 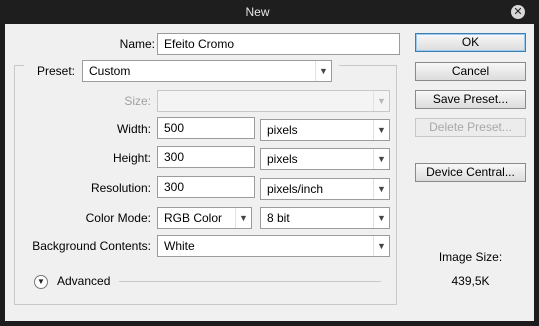 I want to click on resolution-label: Resolution:, so click(x=120, y=188).